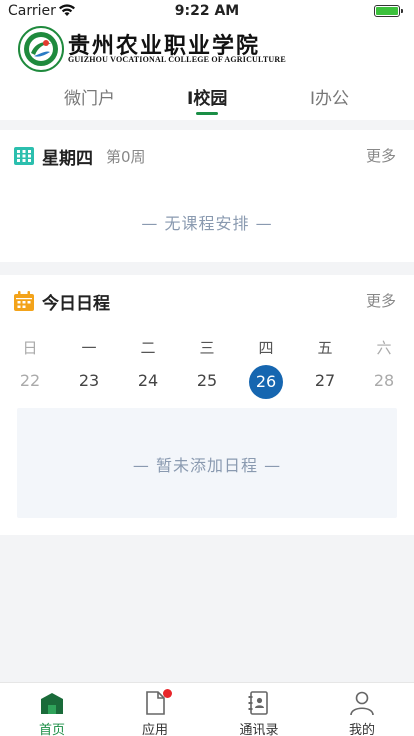 This screenshot has height=736, width=414. I want to click on top-tabs: 微门户 I校园 I办公, so click(207, 101).